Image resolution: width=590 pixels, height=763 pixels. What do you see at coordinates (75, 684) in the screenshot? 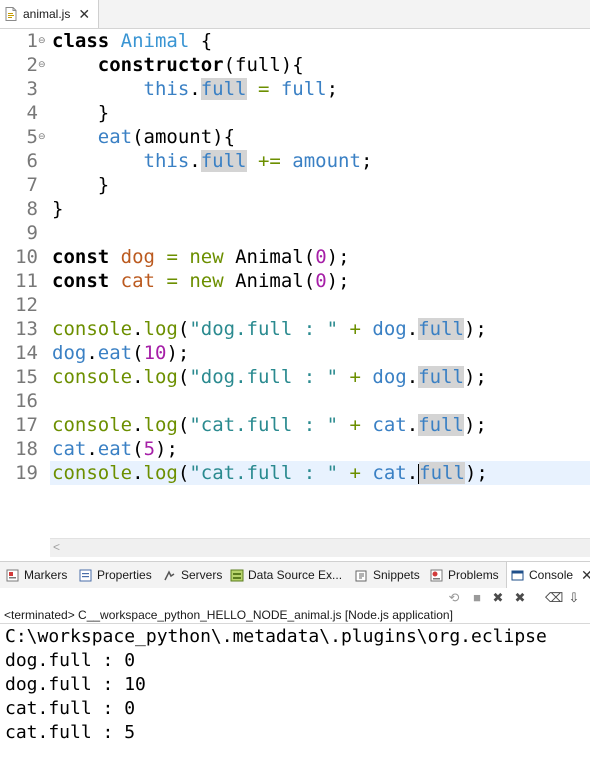
I see `console-line: dog.full : 10` at bounding box center [75, 684].